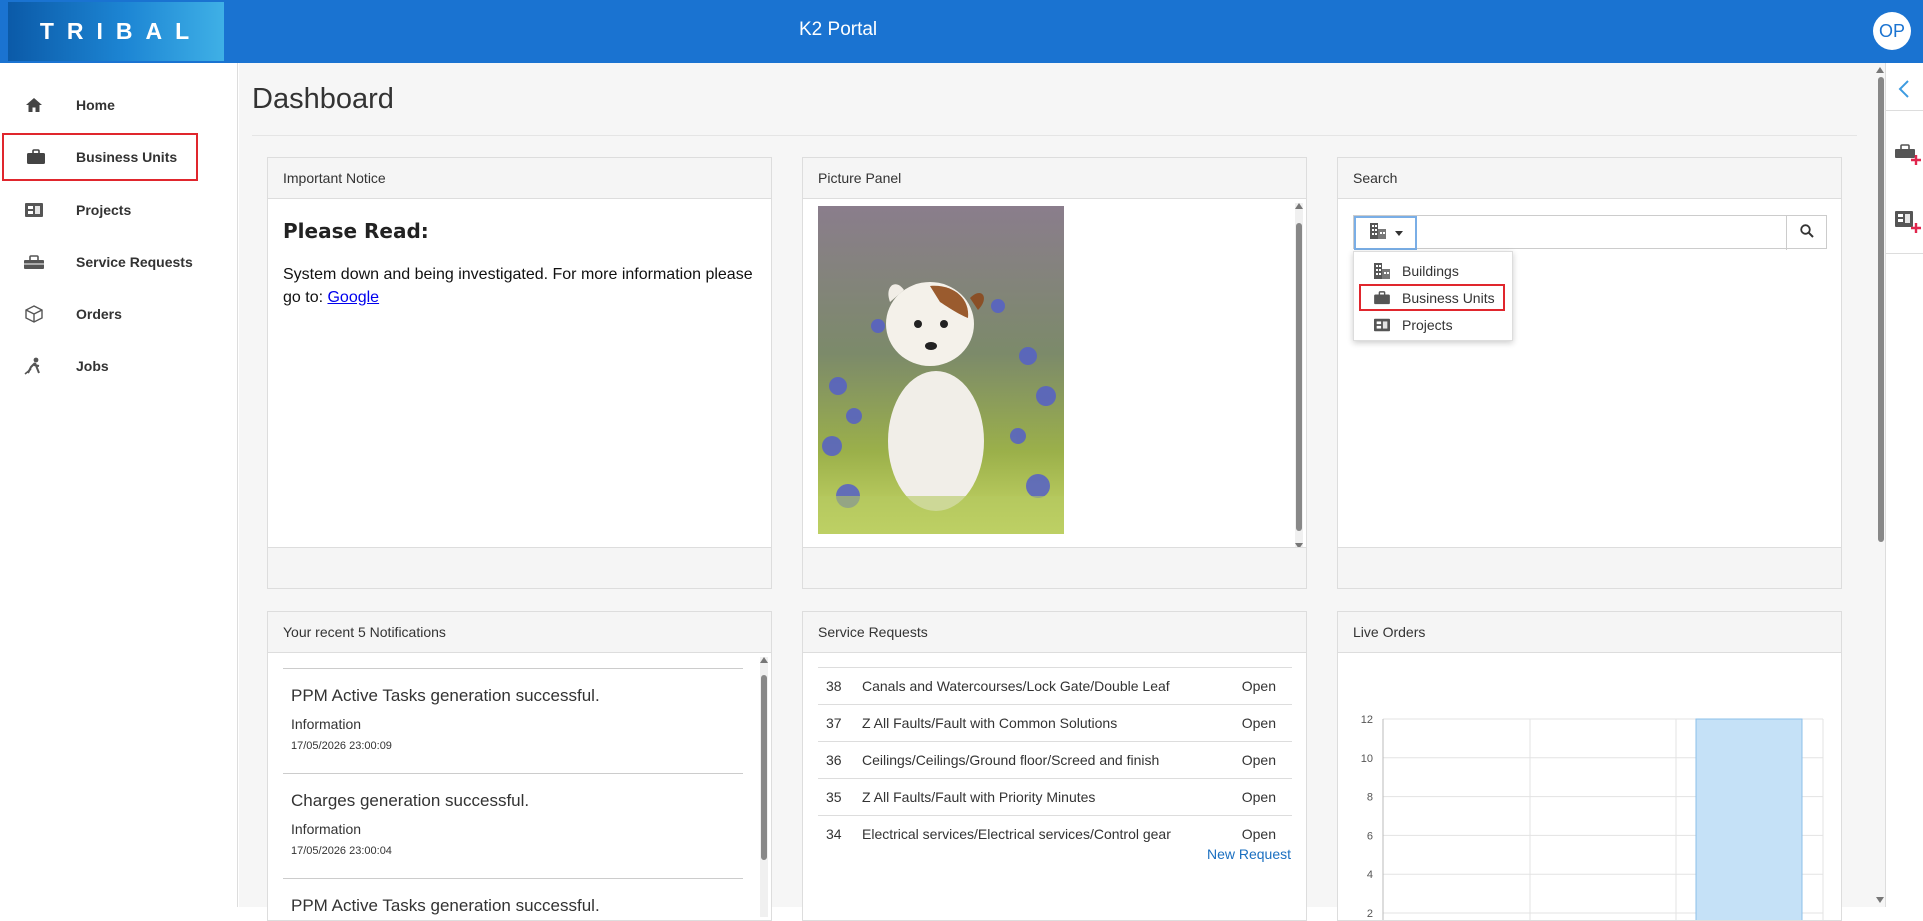  Describe the element at coordinates (119, 105) in the screenshot. I see `sidebar-item-home: Home` at that location.